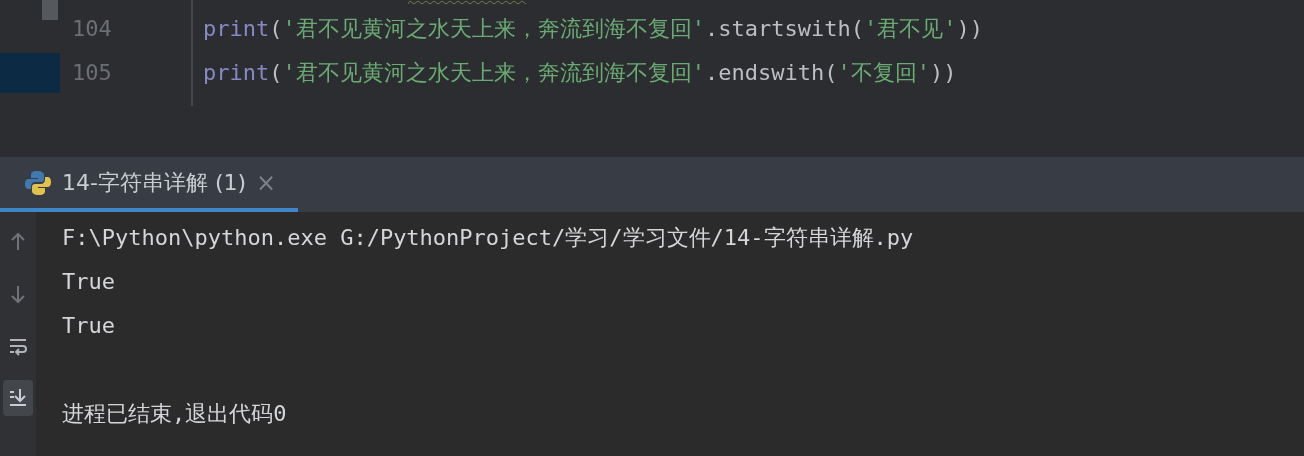 This screenshot has width=1304, height=456. What do you see at coordinates (92, 73) in the screenshot?
I see `line-number: 105` at bounding box center [92, 73].